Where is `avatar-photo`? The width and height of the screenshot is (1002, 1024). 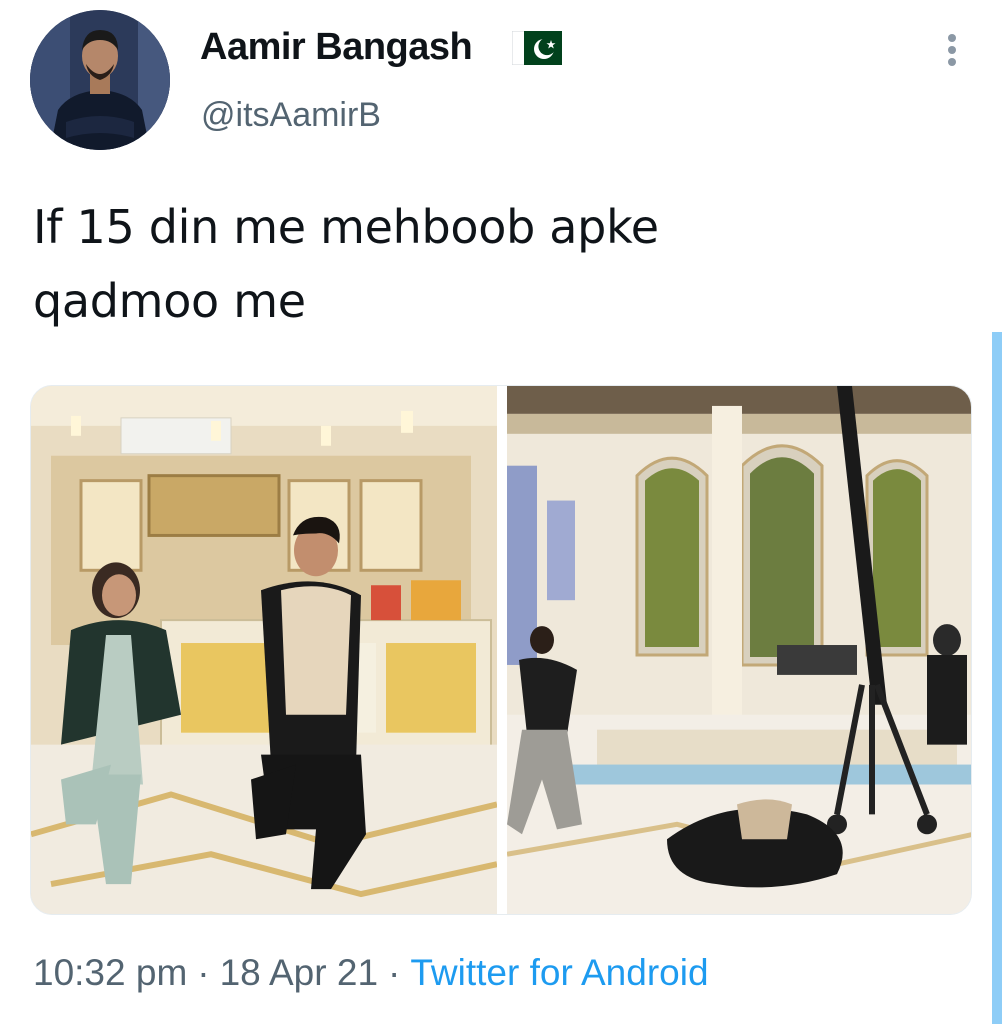 avatar-photo is located at coordinates (100, 80).